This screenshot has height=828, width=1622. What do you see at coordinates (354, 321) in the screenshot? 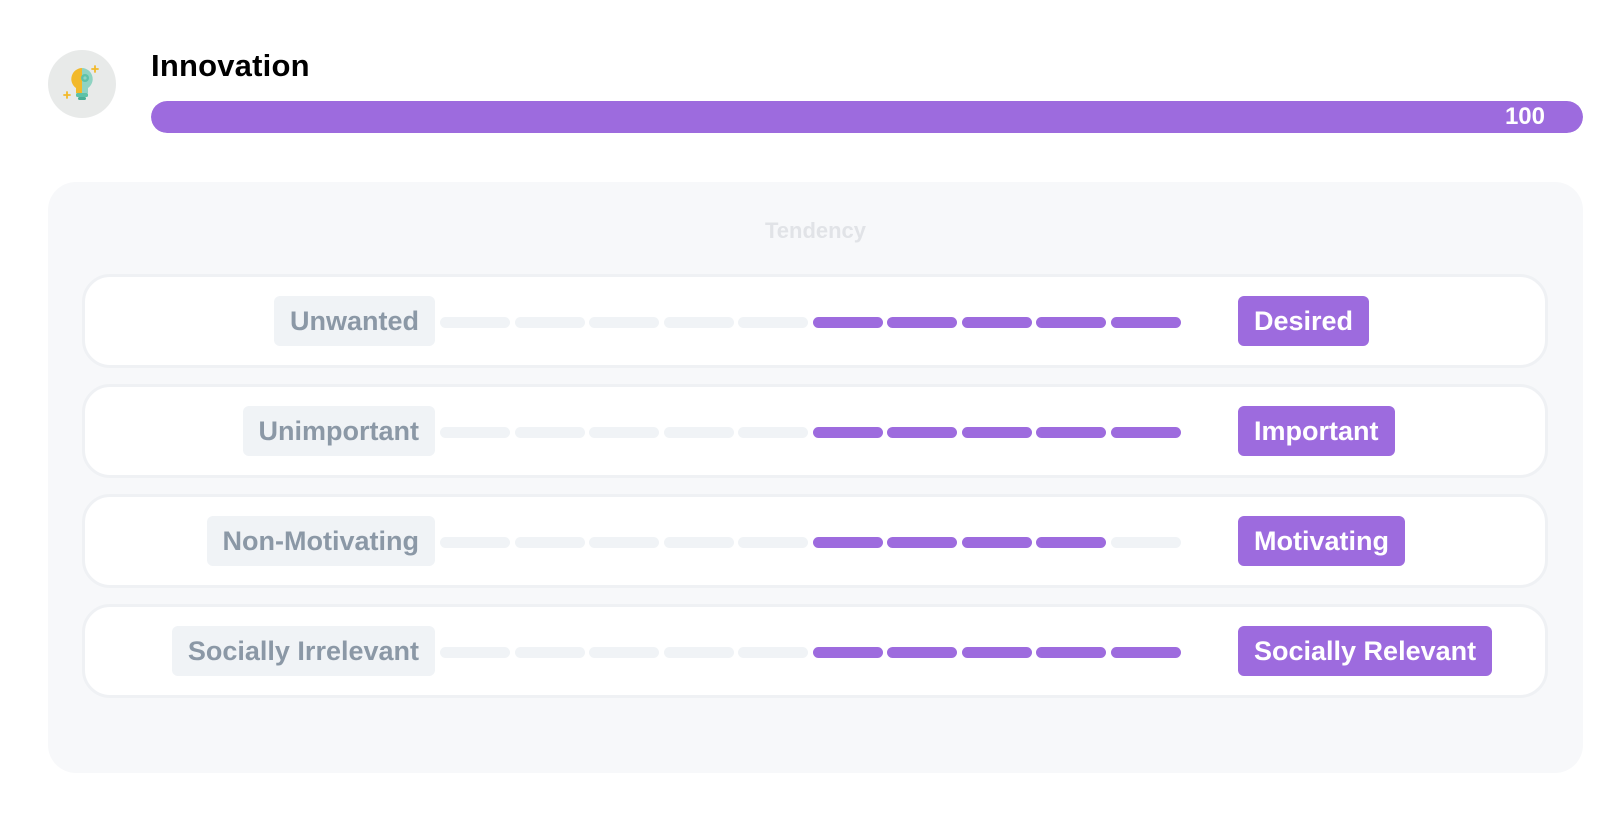
I see `tendency-left-label: Unwanted` at bounding box center [354, 321].